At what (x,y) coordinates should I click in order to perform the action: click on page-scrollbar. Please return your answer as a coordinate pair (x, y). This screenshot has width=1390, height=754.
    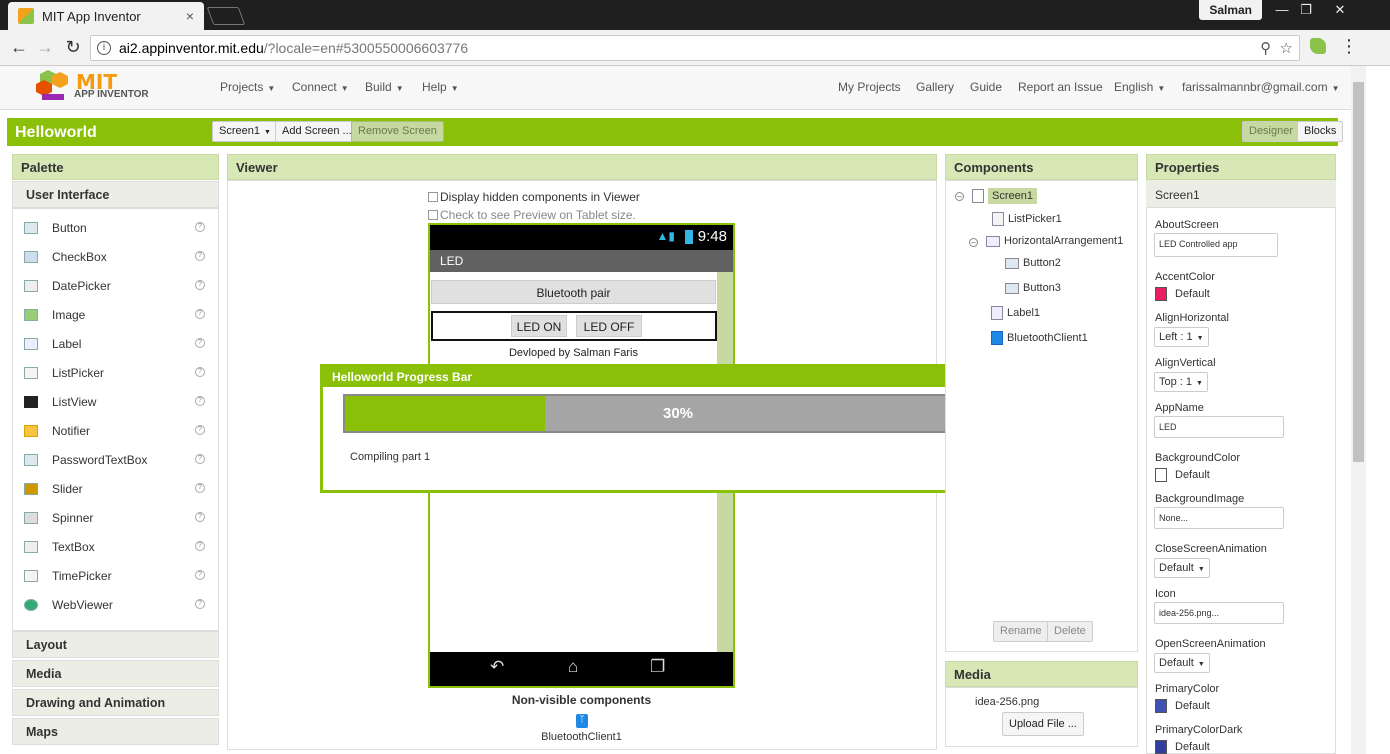
    Looking at the image, I should click on (1358, 410).